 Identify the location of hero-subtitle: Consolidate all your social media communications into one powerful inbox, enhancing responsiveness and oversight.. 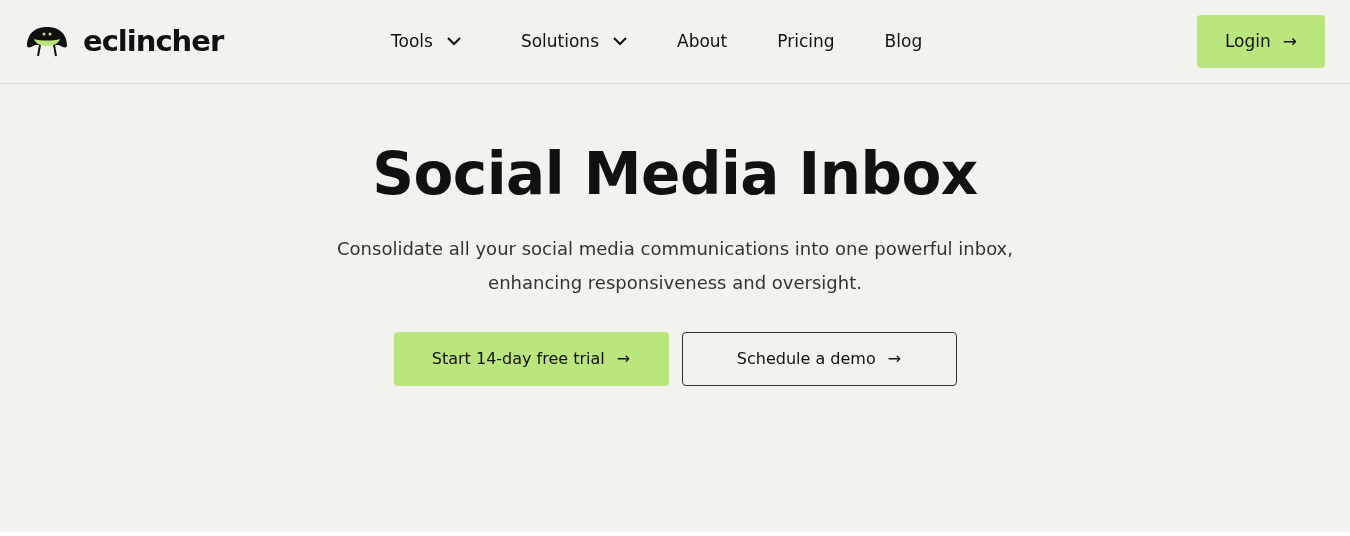
(675, 266).